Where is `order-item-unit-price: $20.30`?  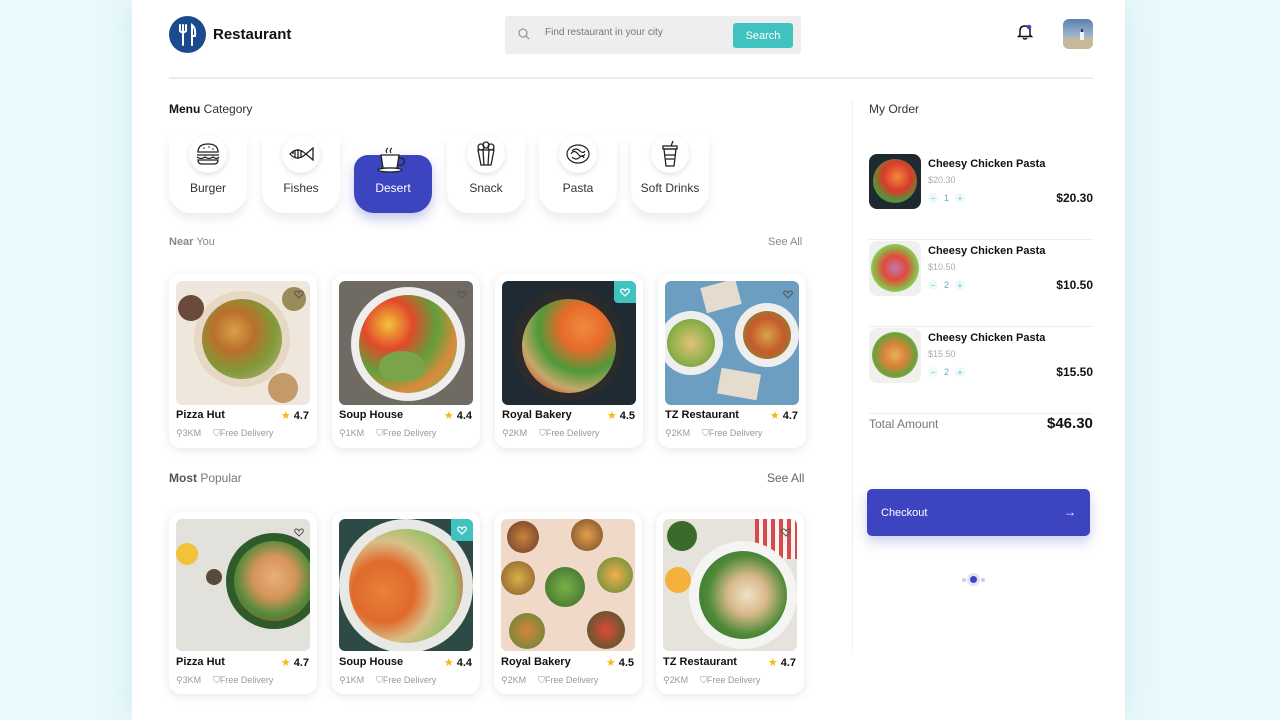 order-item-unit-price: $20.30 is located at coordinates (942, 180).